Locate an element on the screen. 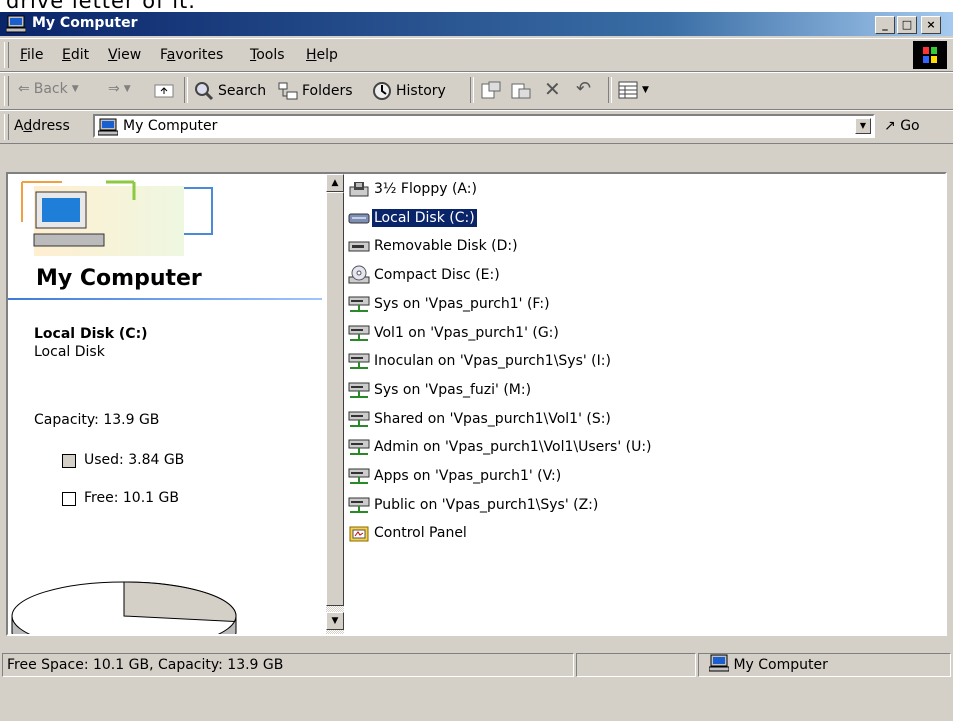 The image size is (953, 721). drive-item-label: Removable Disk (D:) is located at coordinates (446, 246).